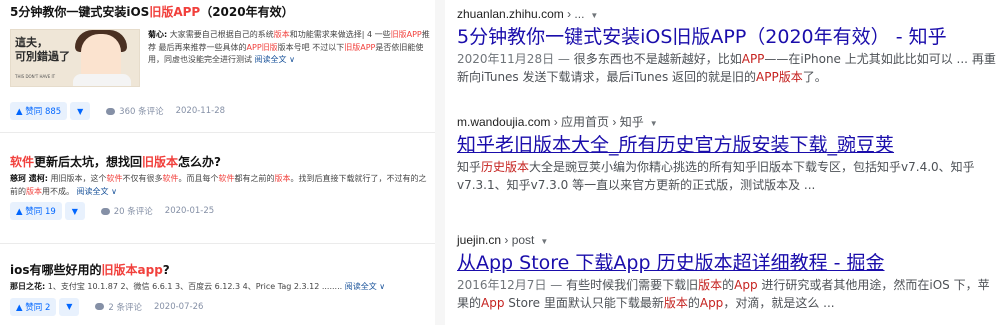 This screenshot has height=325, width=1000. What do you see at coordinates (77, 178) in the screenshot?
I see `text-segment: 用旧版本，这个` at bounding box center [77, 178].